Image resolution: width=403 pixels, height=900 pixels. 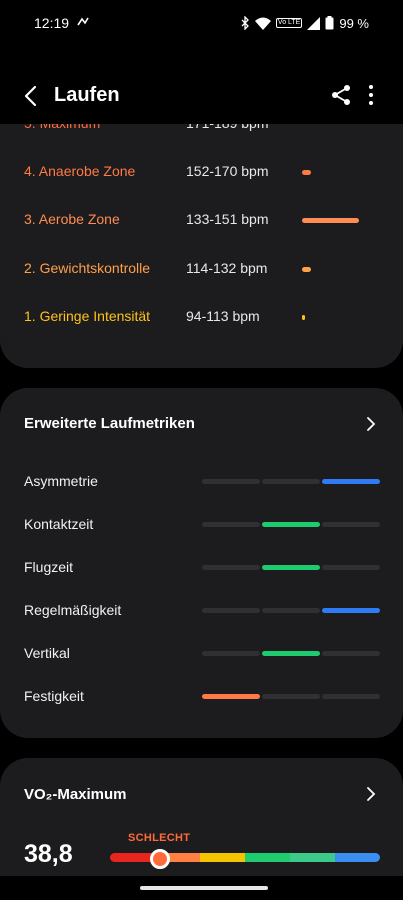 I want to click on zone-row: 3. Aerobe Zone 133-151 bpm, so click(x=201, y=221).